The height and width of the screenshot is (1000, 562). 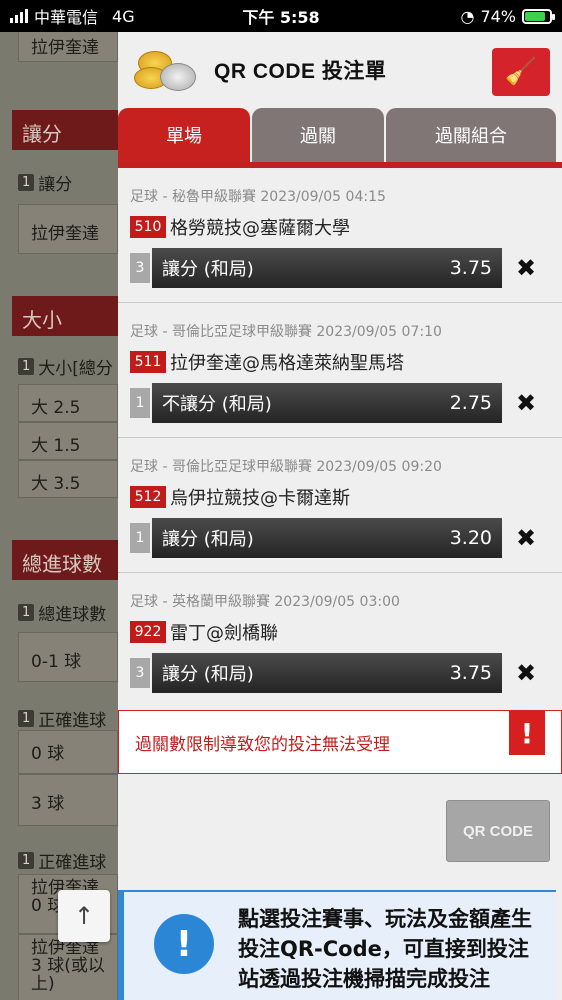 I want to click on rotation-lock-icon: ◔, so click(x=467, y=16).